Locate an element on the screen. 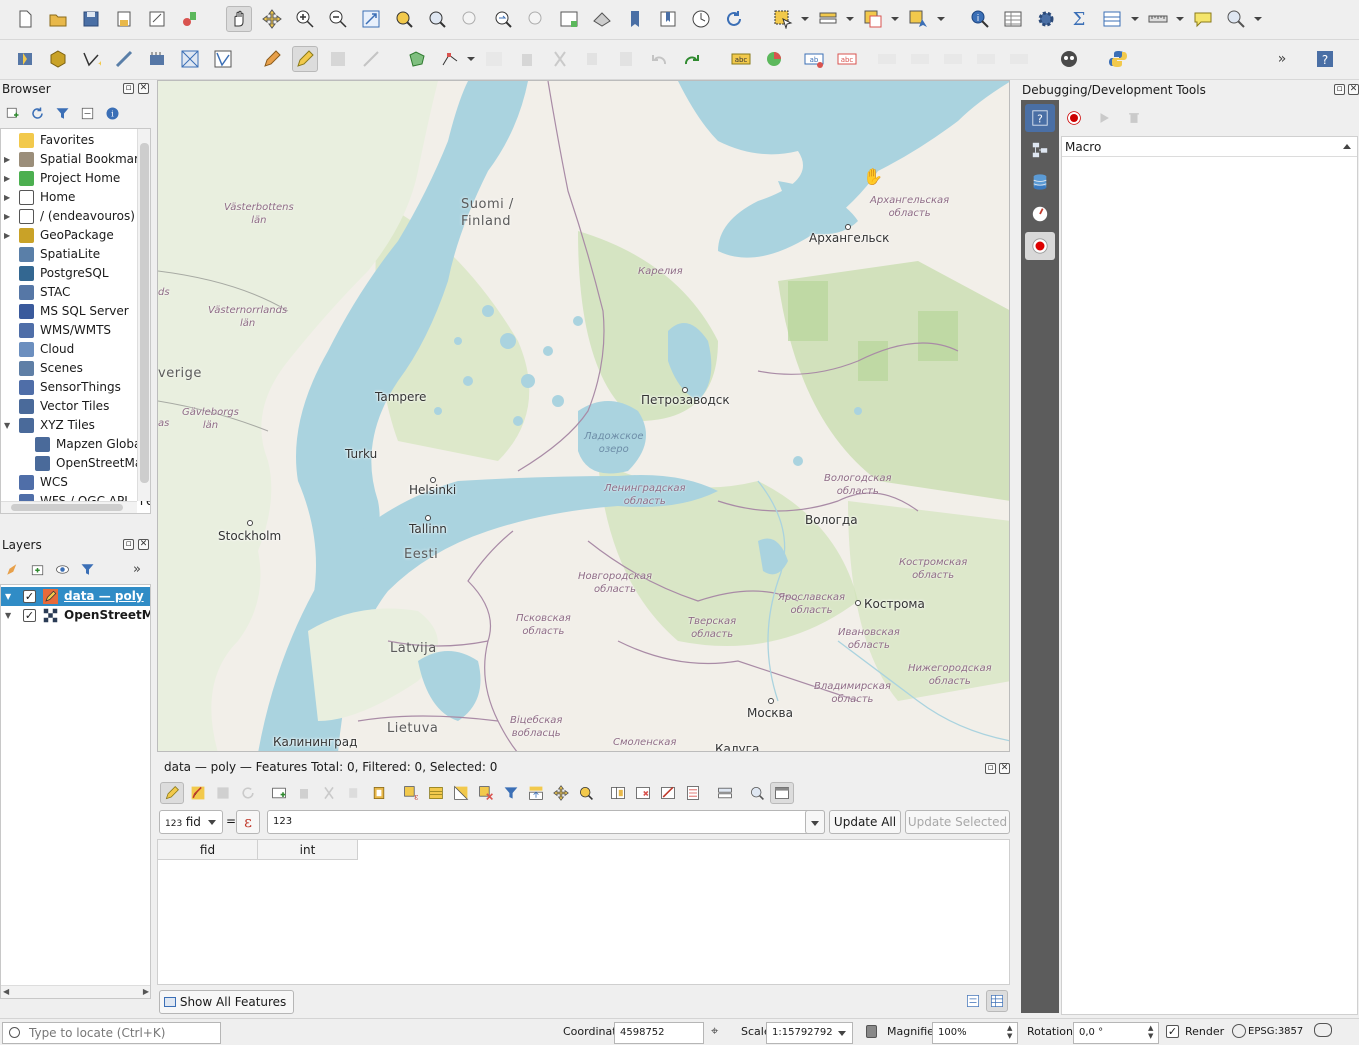  browser-item-wms-wmts: WMS/WMTS is located at coordinates (71, 330).